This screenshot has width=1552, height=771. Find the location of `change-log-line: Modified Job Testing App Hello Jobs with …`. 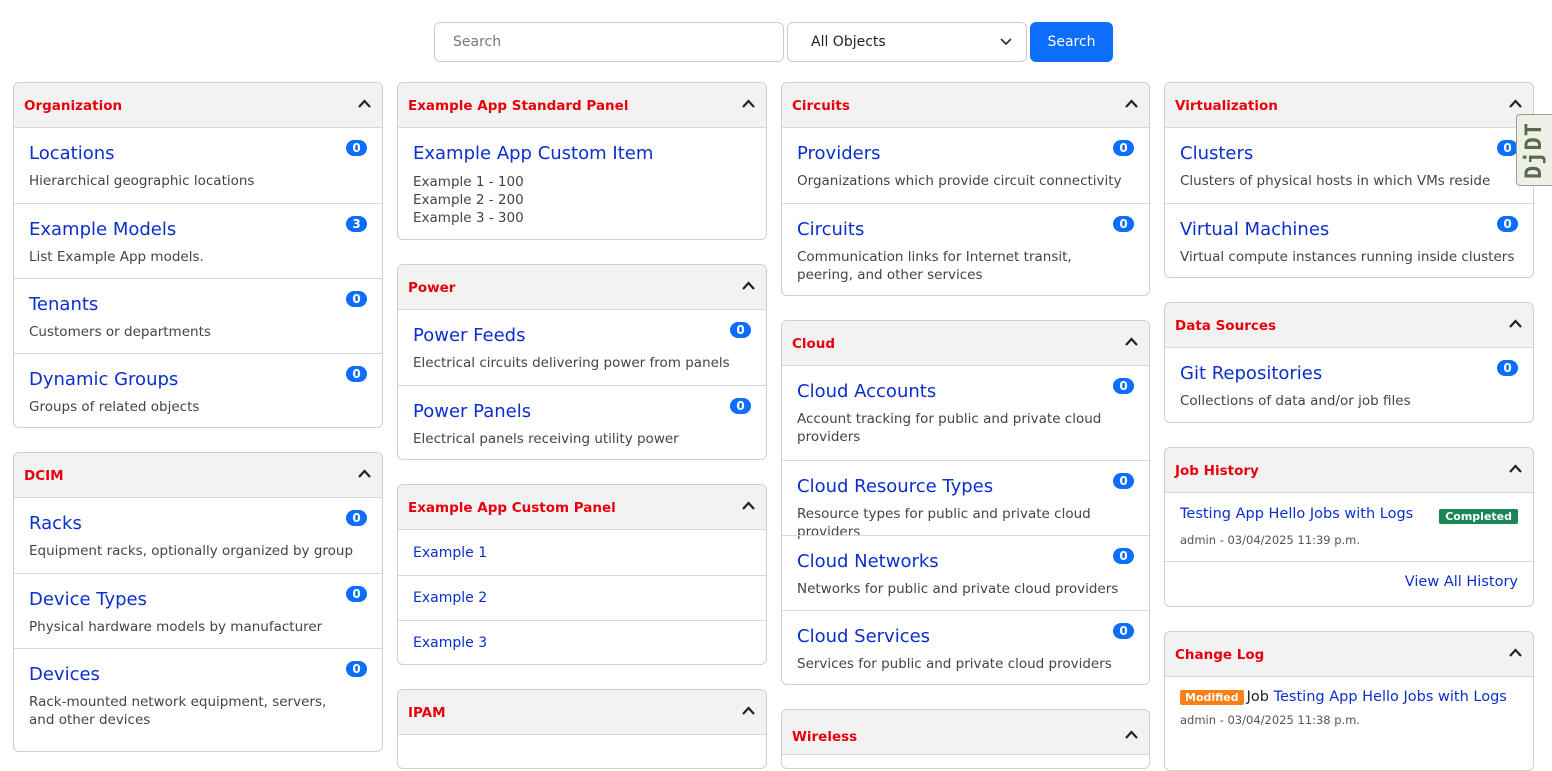

change-log-line: Modified Job Testing App Hello Jobs with … is located at coordinates (1349, 697).